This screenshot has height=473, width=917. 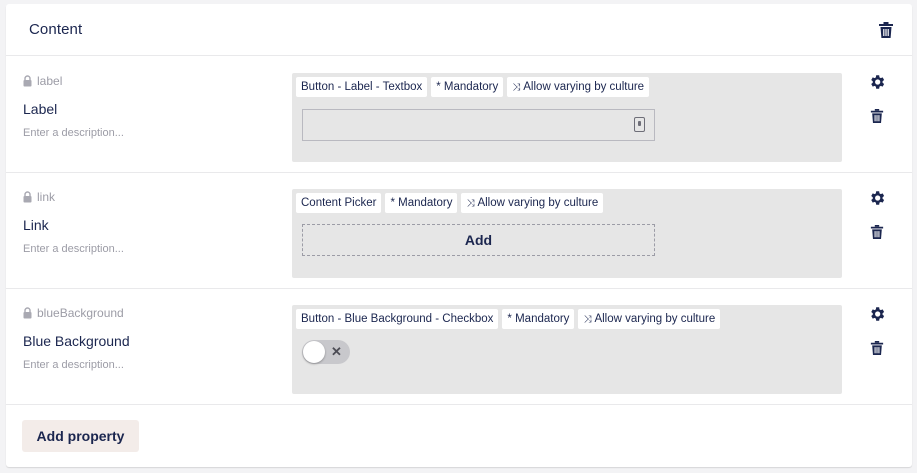 What do you see at coordinates (362, 87) in the screenshot?
I see `editor-type-tag: Button - Label - Textbox` at bounding box center [362, 87].